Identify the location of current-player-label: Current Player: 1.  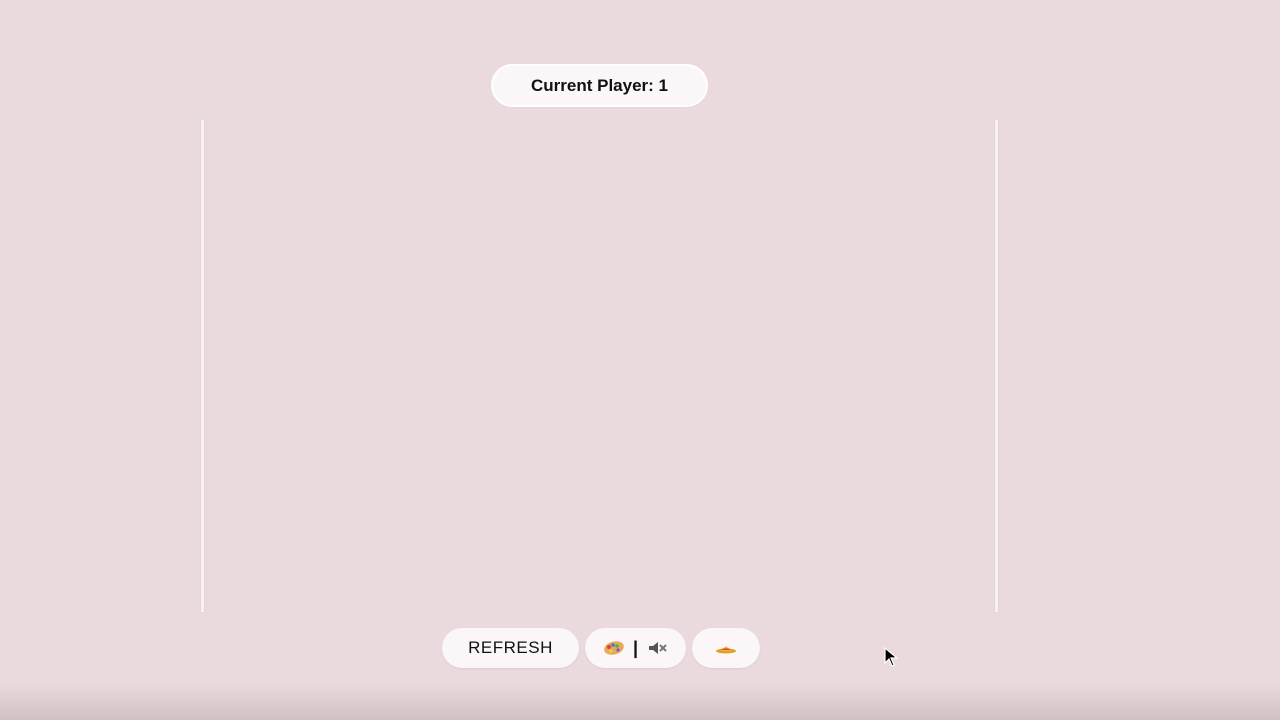
(599, 85).